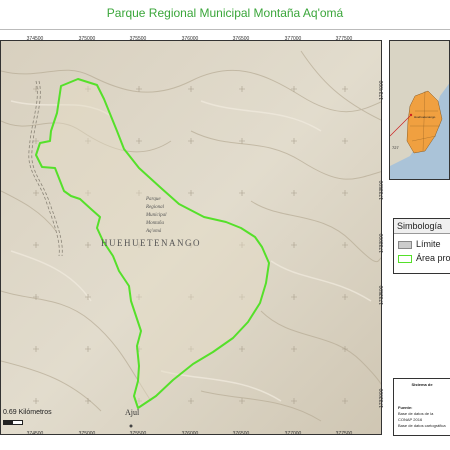  I want to click on info-line: Fuente:, so click(405, 407).